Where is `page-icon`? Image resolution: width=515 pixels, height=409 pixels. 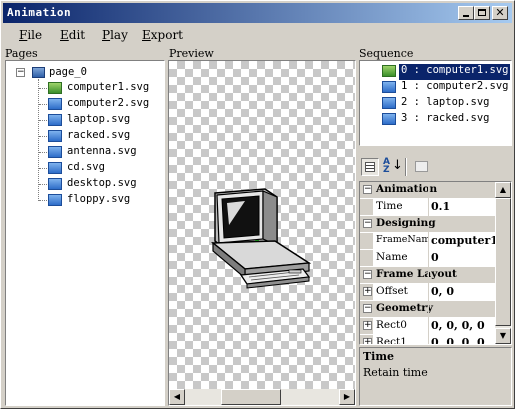
page-icon is located at coordinates (38, 72).